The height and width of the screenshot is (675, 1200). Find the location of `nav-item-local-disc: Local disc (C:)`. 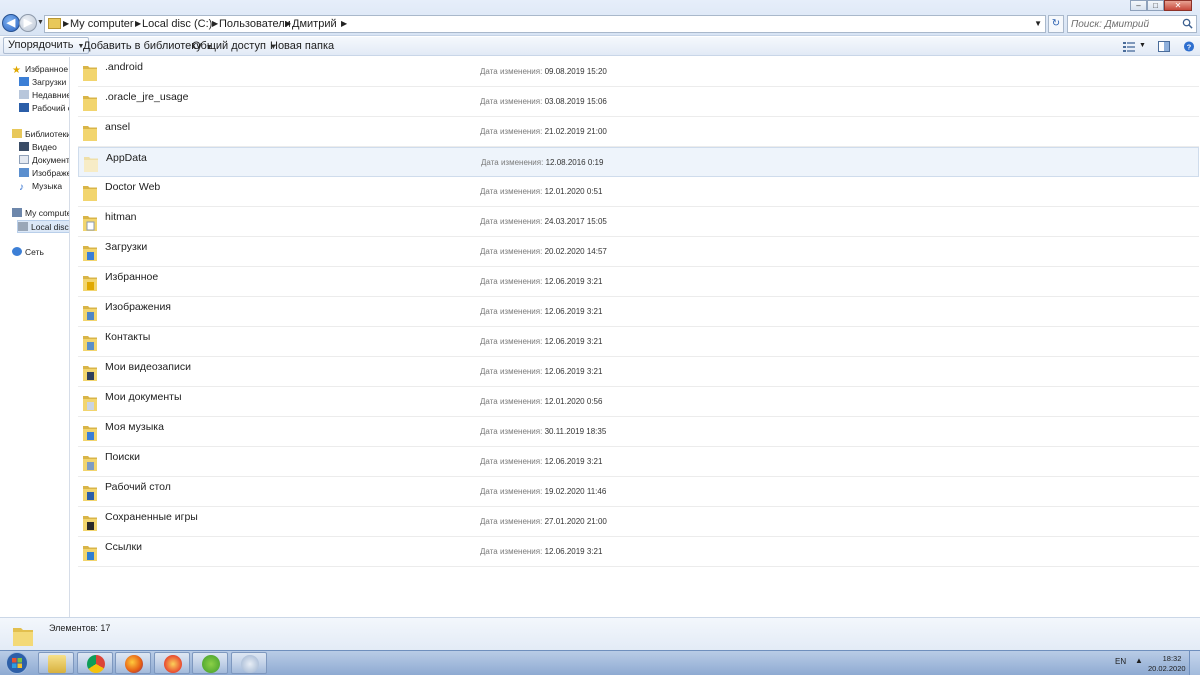

nav-item-local-disc: Local disc (C:) is located at coordinates (43, 226).